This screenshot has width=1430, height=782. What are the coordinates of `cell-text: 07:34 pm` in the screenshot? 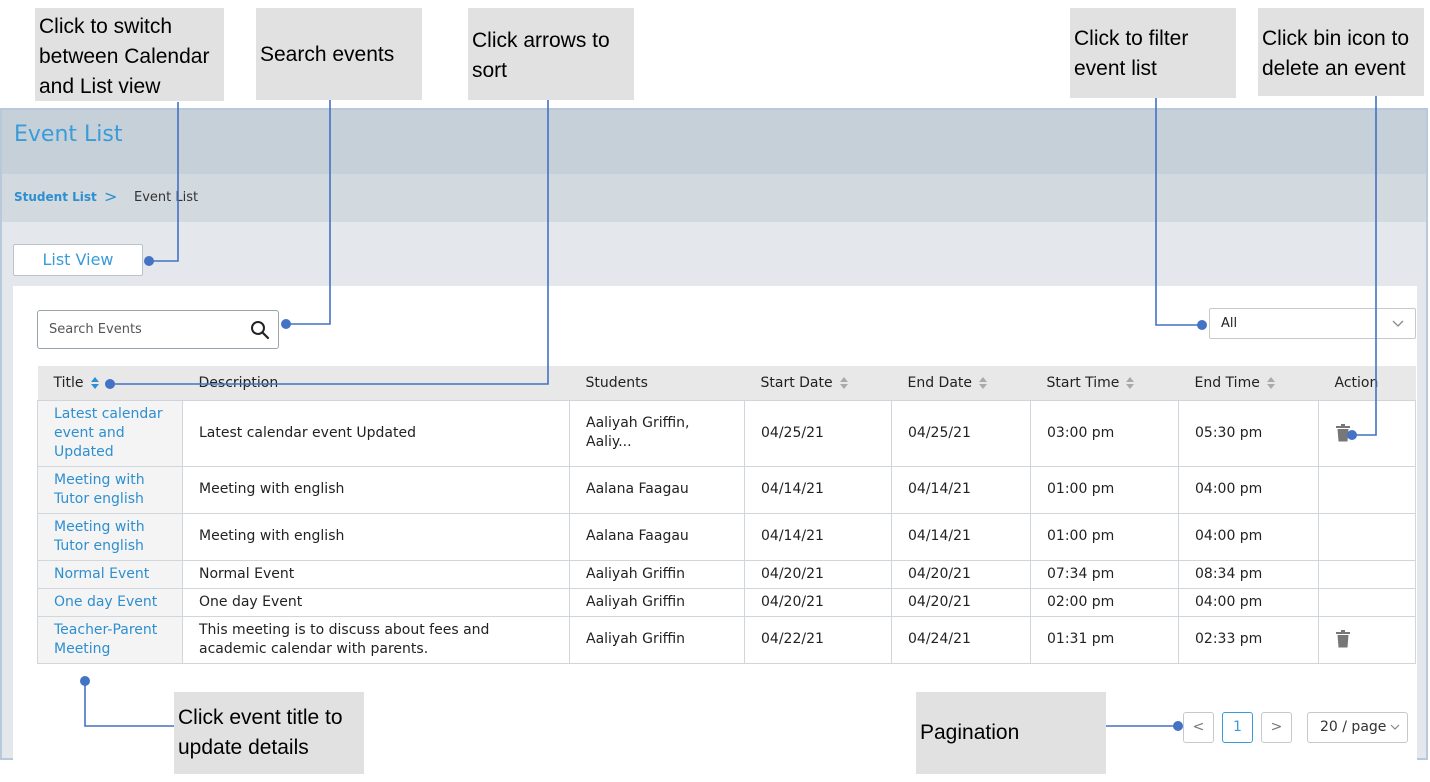 It's located at (1081, 573).